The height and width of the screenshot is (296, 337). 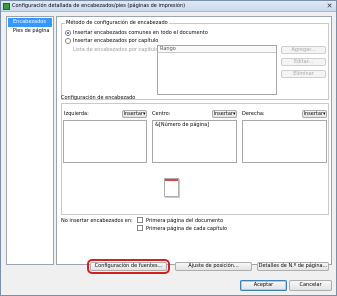 I want to click on nav-item-footers: Pies de página, so click(x=30, y=31).